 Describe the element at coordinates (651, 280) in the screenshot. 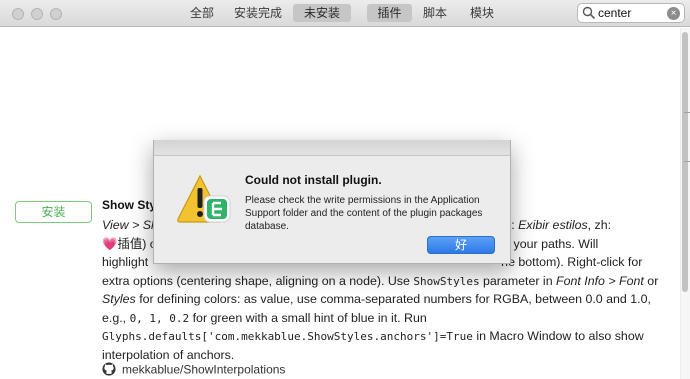

I see `description-text: or` at that location.